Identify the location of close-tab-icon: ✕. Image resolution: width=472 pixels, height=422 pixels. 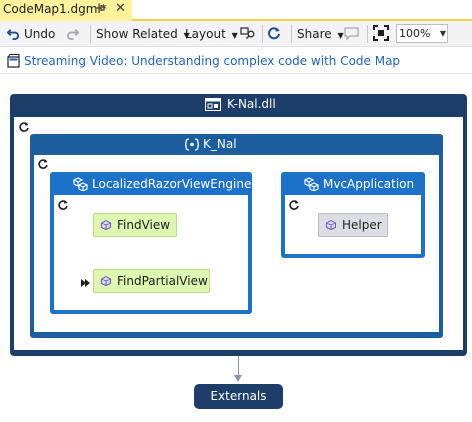
(120, 8).